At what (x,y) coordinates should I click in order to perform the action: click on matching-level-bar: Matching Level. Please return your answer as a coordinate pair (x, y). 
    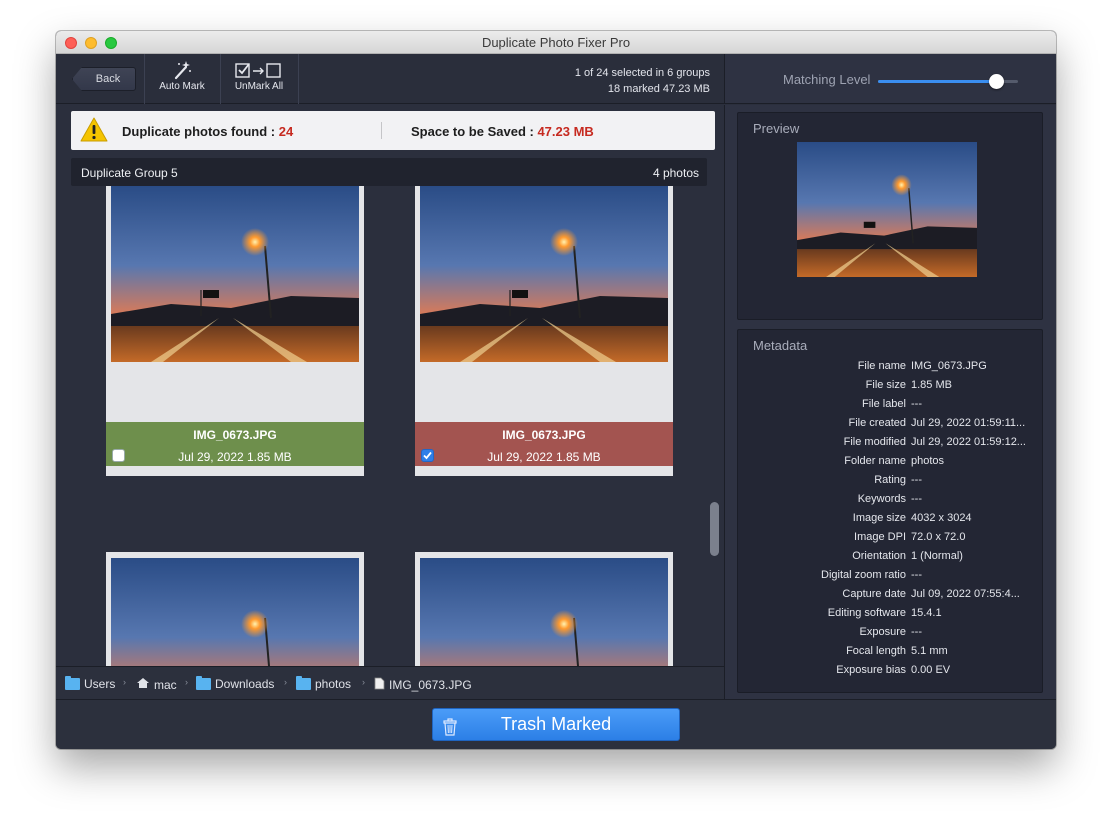
    Looking at the image, I should click on (890, 79).